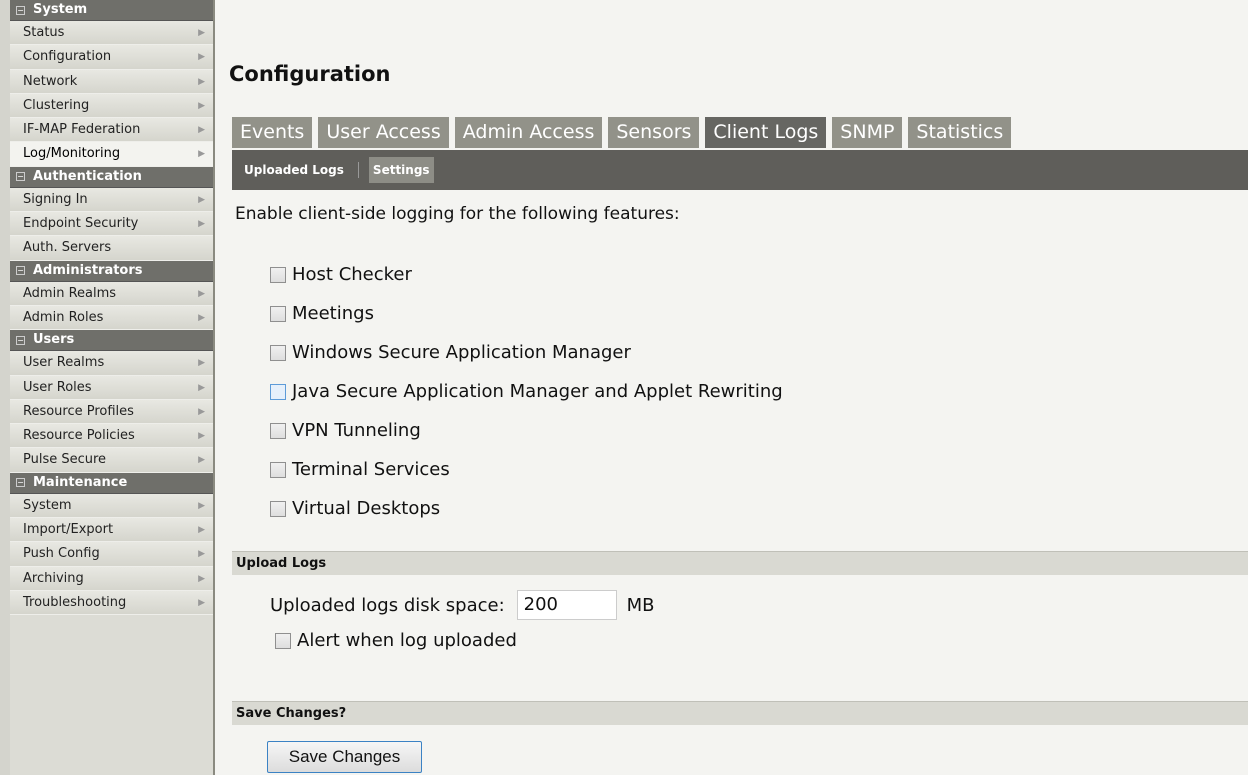  Describe the element at coordinates (526, 508) in the screenshot. I see `feature-virtual-desktops: Virtual Desktops` at that location.